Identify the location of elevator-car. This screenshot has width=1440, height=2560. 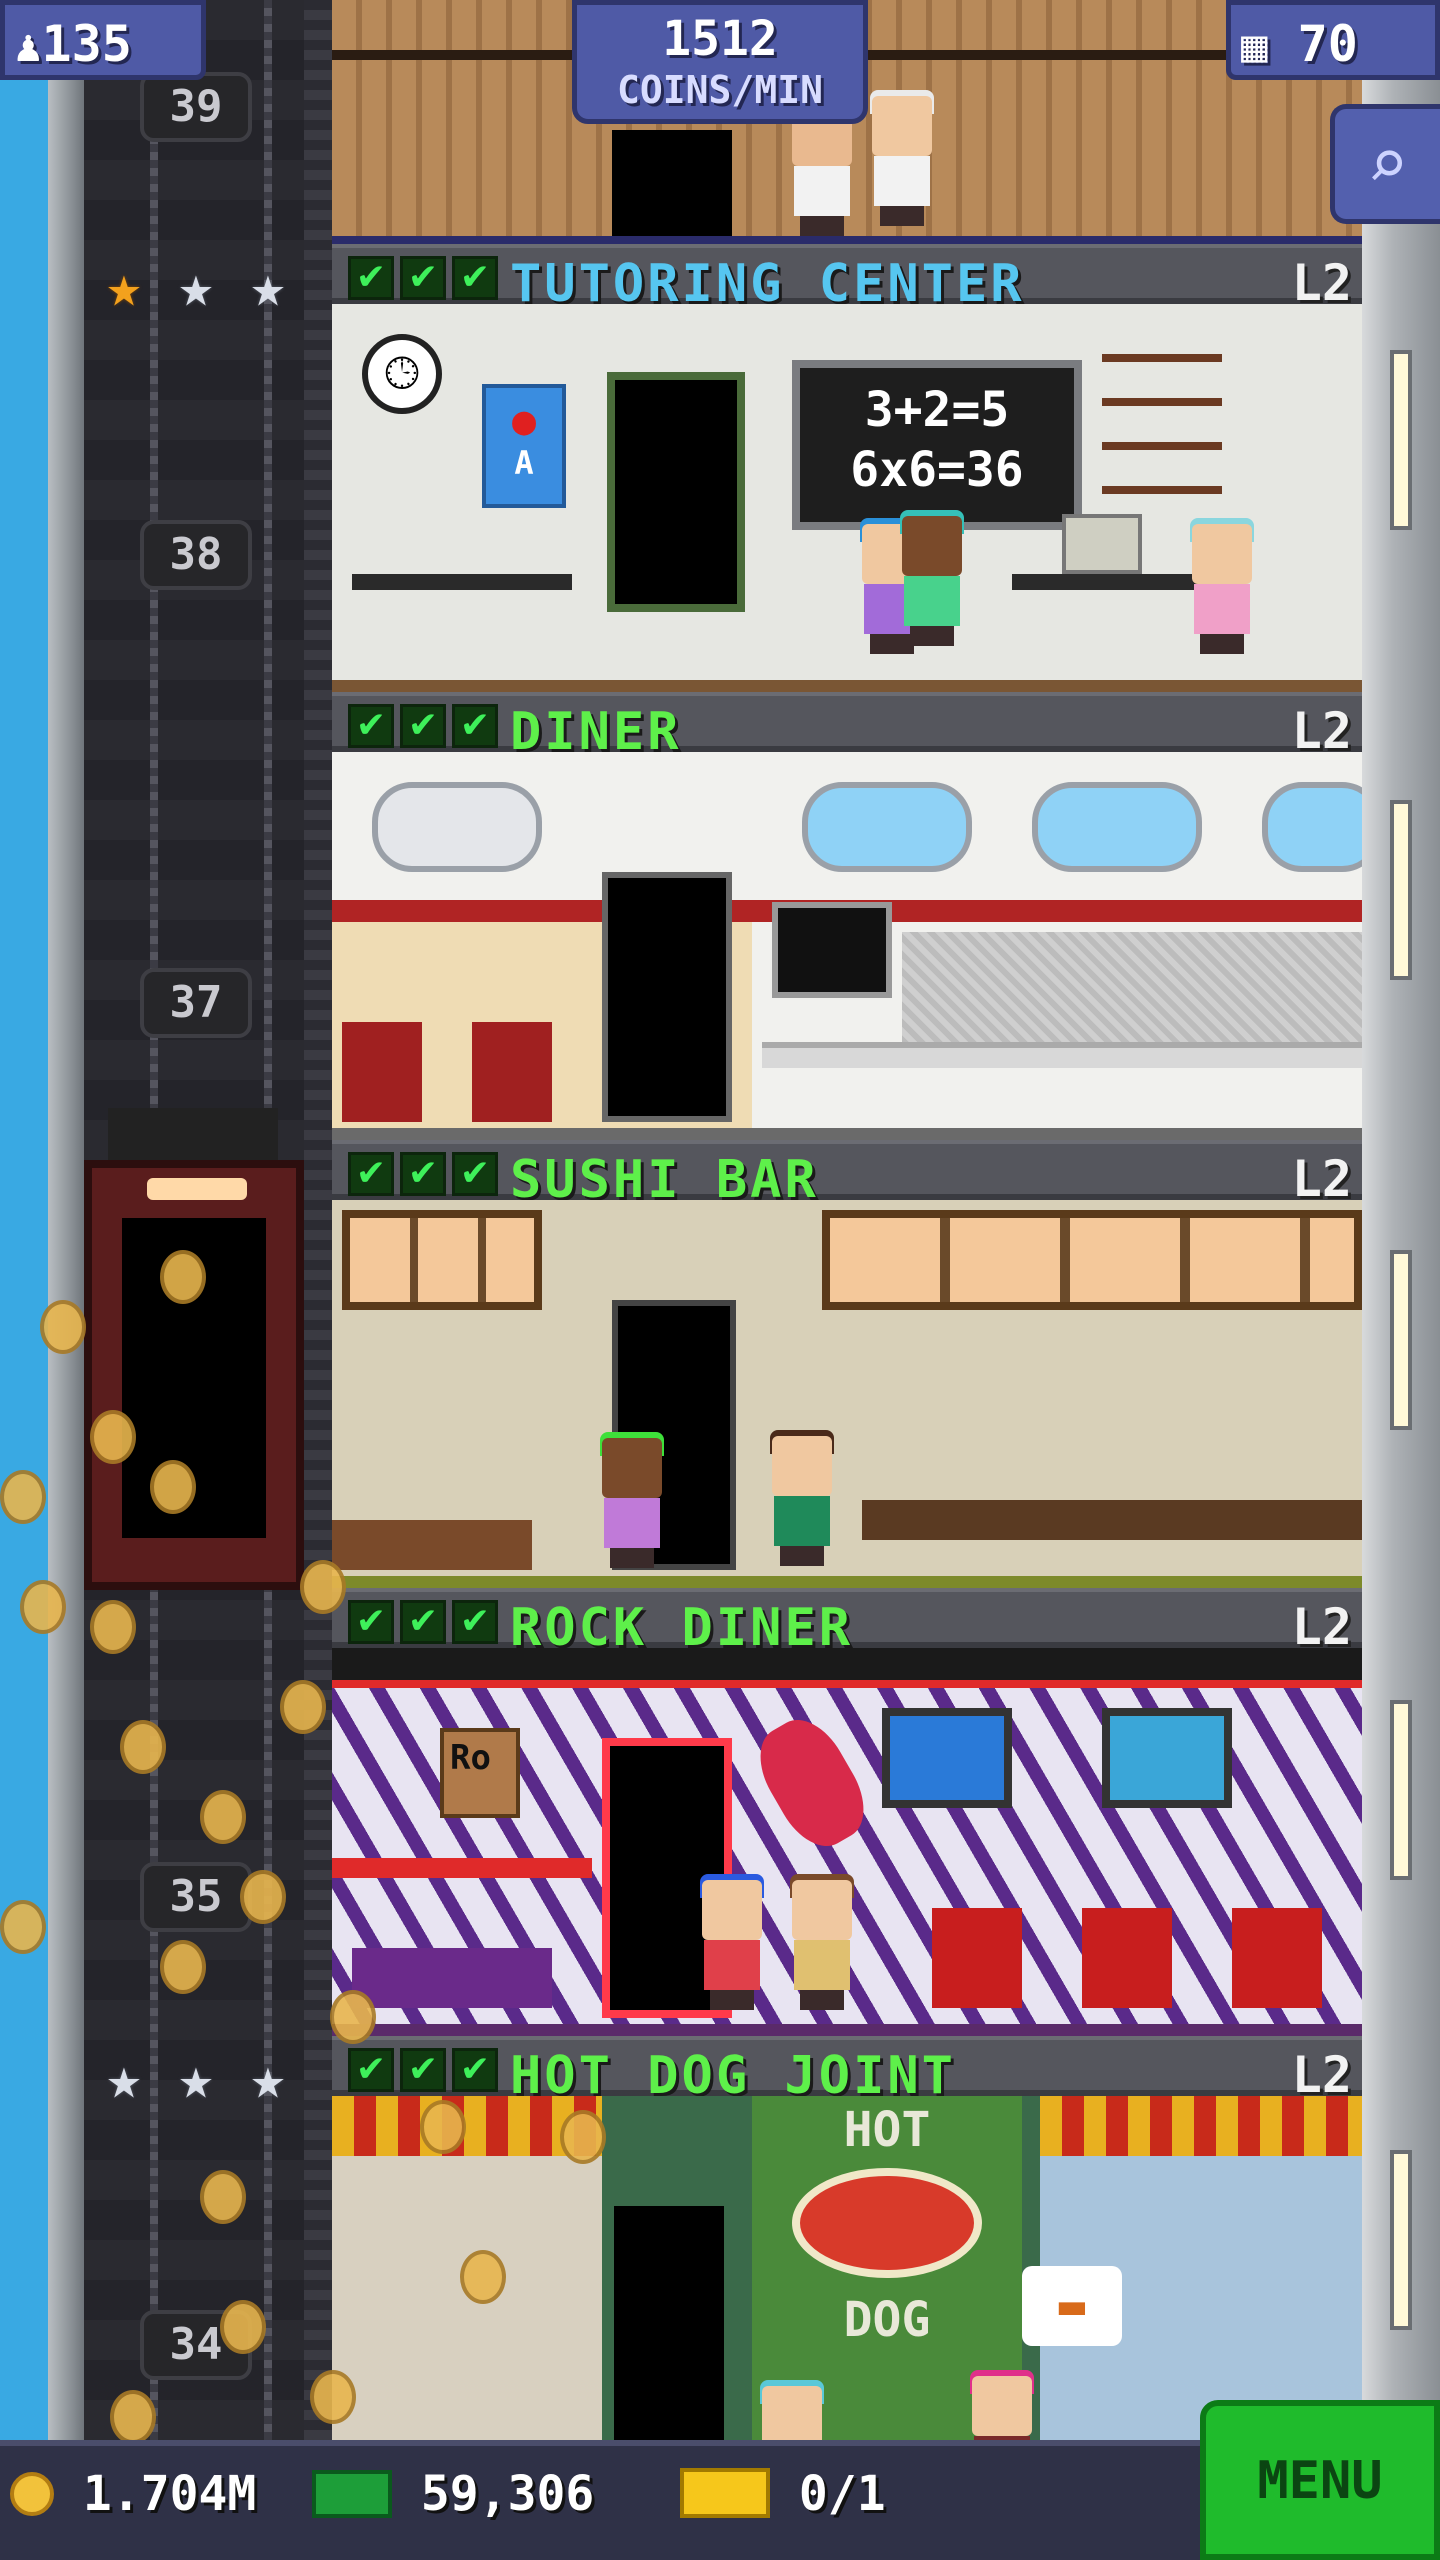
(194, 1349).